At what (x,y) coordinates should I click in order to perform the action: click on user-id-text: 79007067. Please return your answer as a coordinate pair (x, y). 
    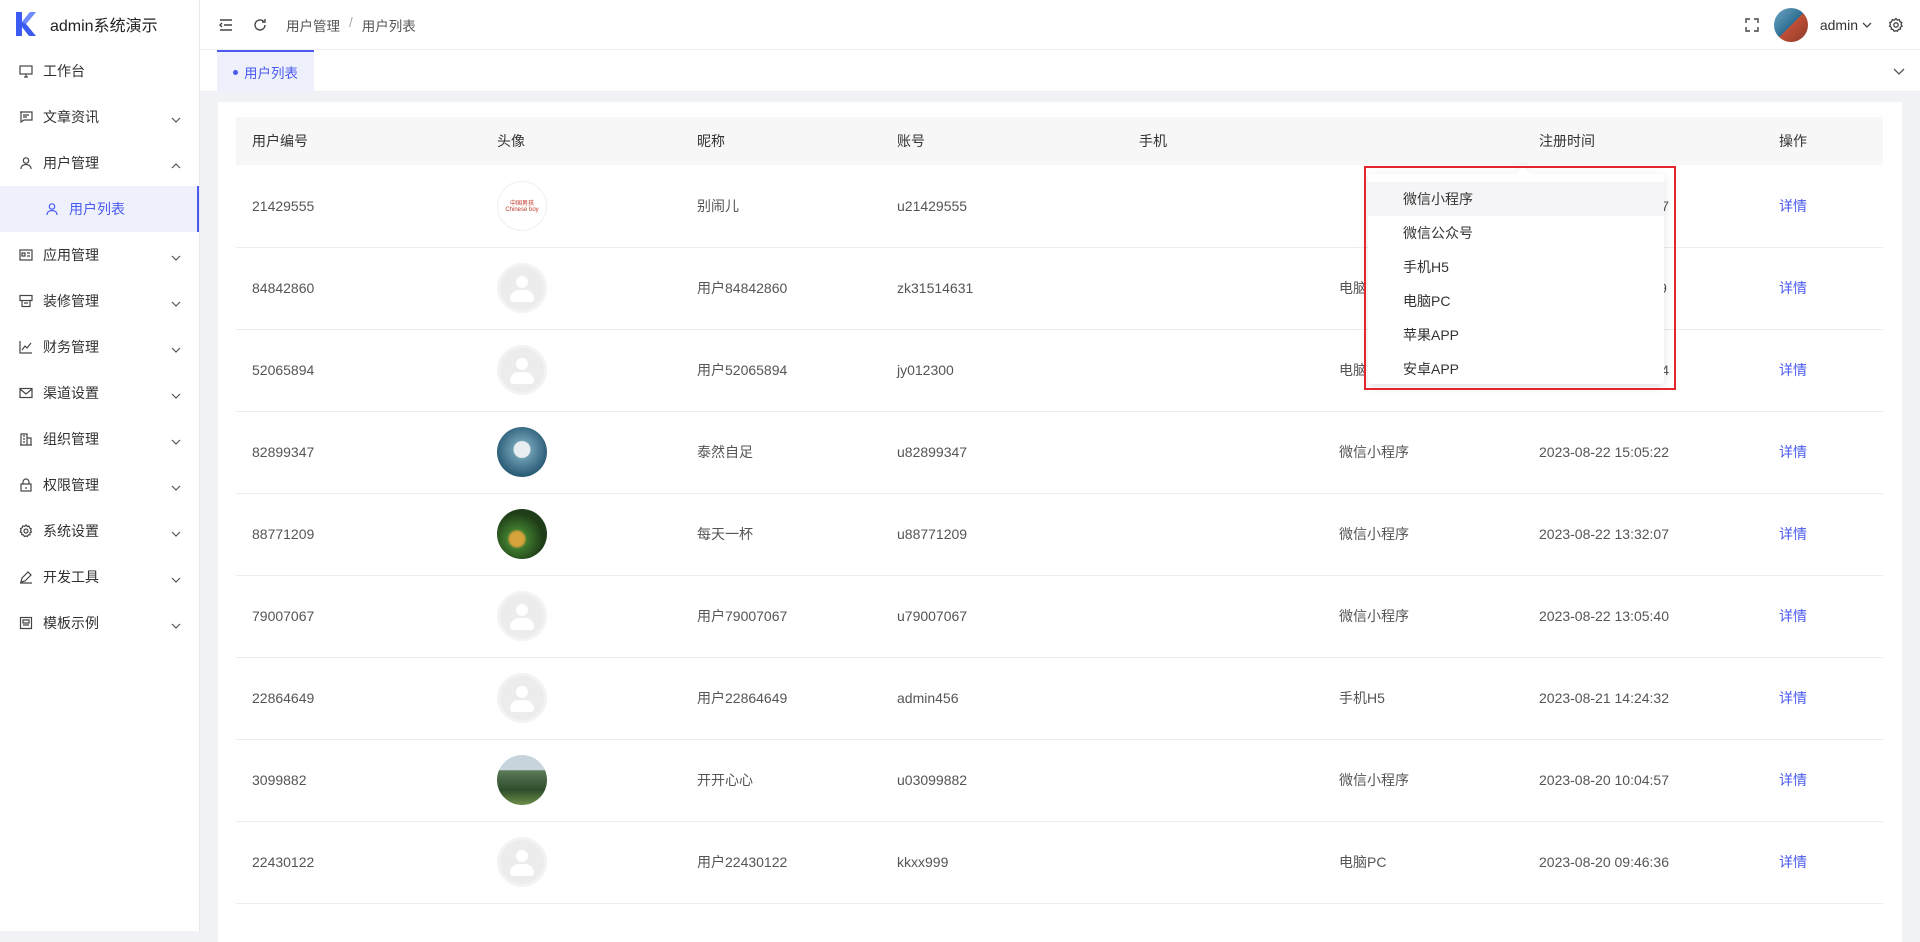
    Looking at the image, I should click on (283, 616).